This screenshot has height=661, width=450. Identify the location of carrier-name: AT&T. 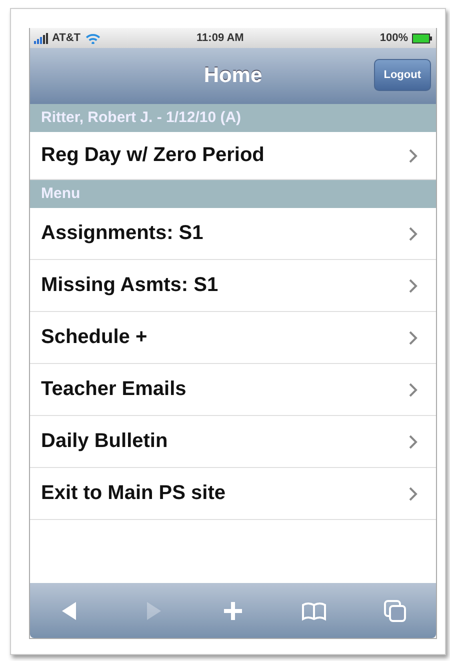
(66, 38).